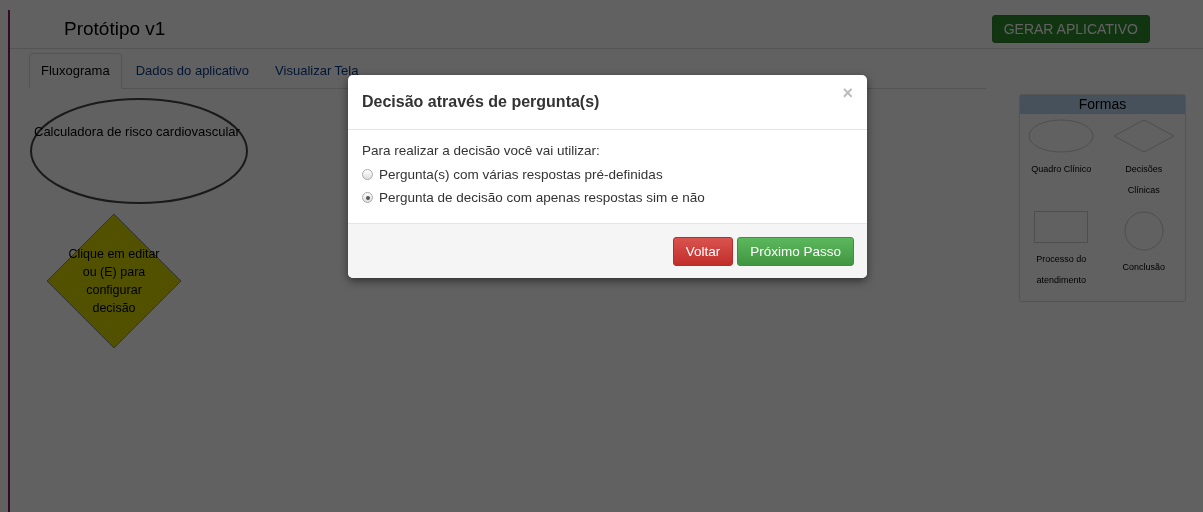 This screenshot has width=1203, height=512. What do you see at coordinates (1144, 180) in the screenshot?
I see `shape-label: Decisões Clínicas` at bounding box center [1144, 180].